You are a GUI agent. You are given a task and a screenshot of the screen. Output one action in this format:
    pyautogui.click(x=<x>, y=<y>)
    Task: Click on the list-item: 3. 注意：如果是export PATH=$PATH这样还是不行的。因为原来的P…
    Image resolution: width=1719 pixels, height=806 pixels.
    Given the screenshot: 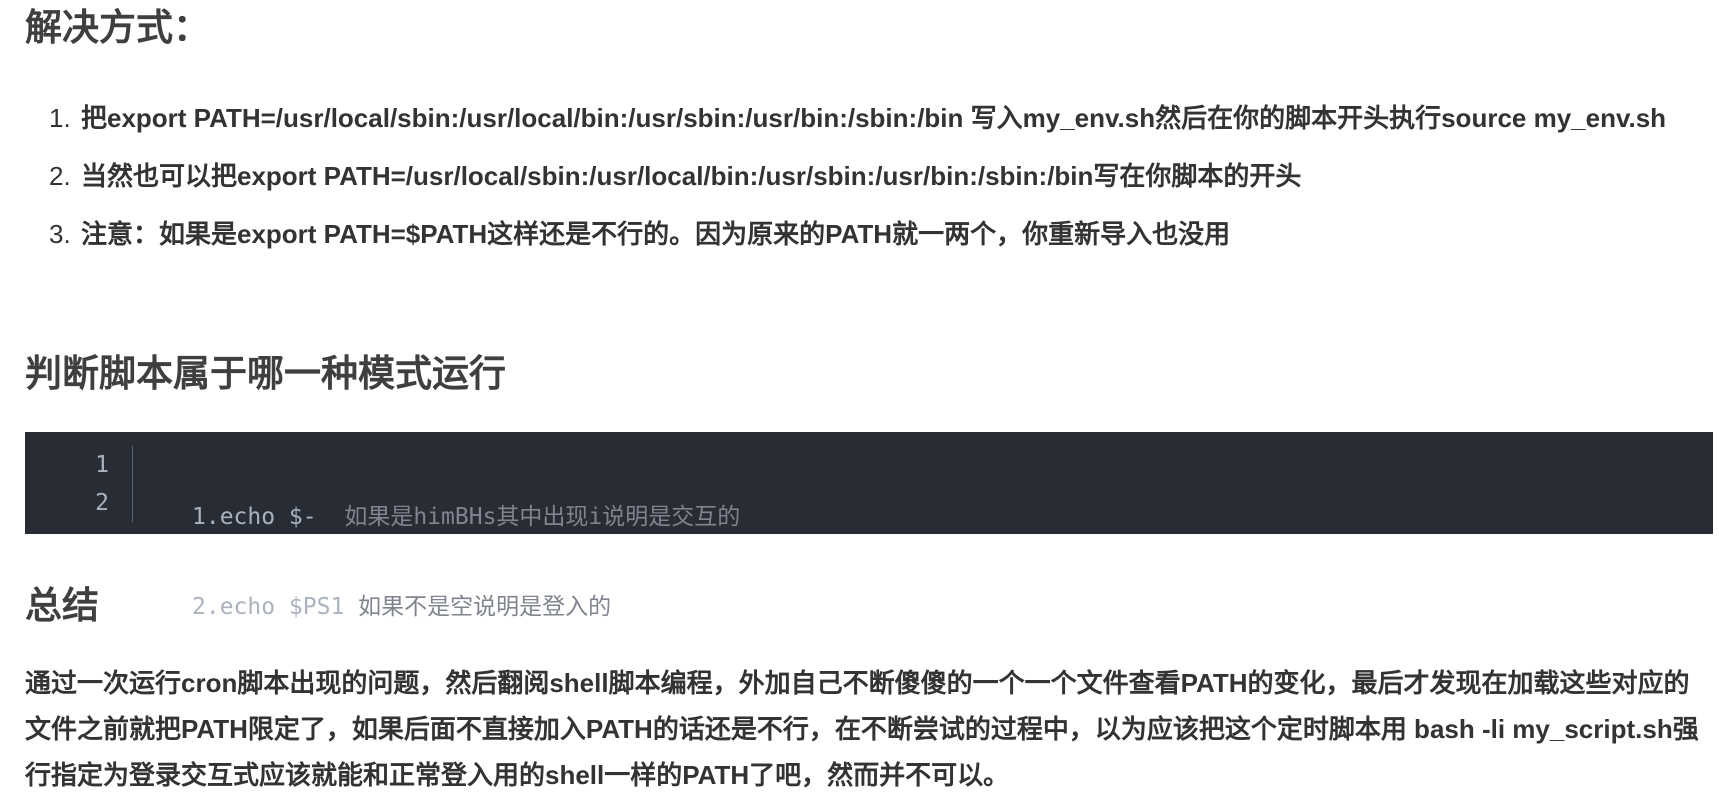 What is the action you would take?
    pyautogui.click(x=865, y=234)
    